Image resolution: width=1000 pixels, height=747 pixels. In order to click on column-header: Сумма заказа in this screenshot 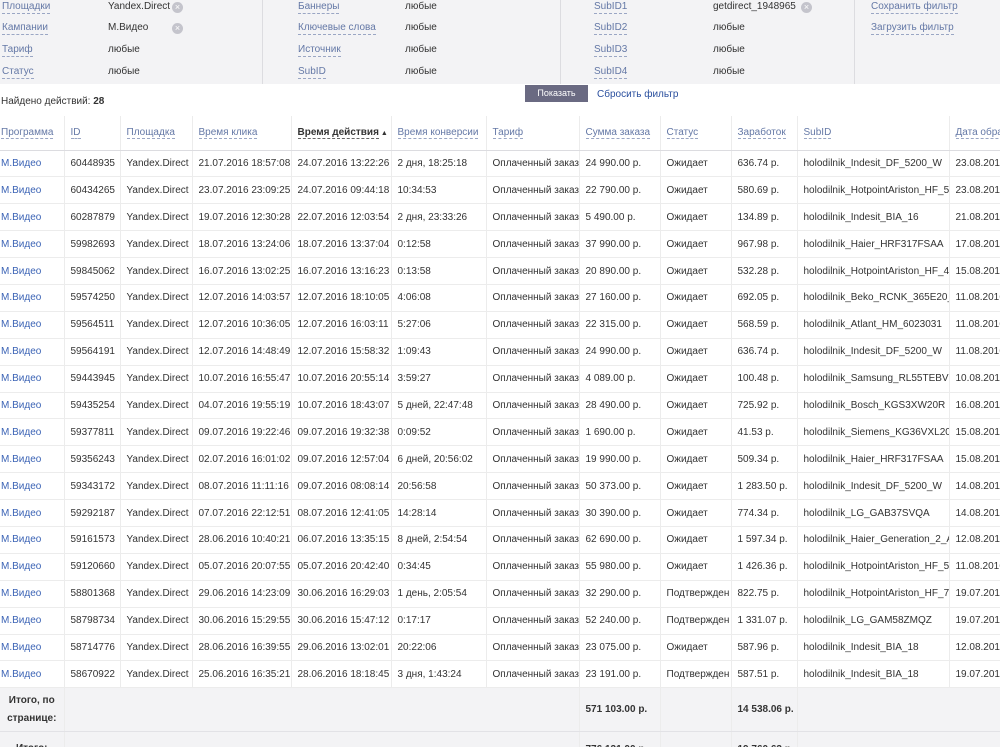, I will do `click(620, 133)`.